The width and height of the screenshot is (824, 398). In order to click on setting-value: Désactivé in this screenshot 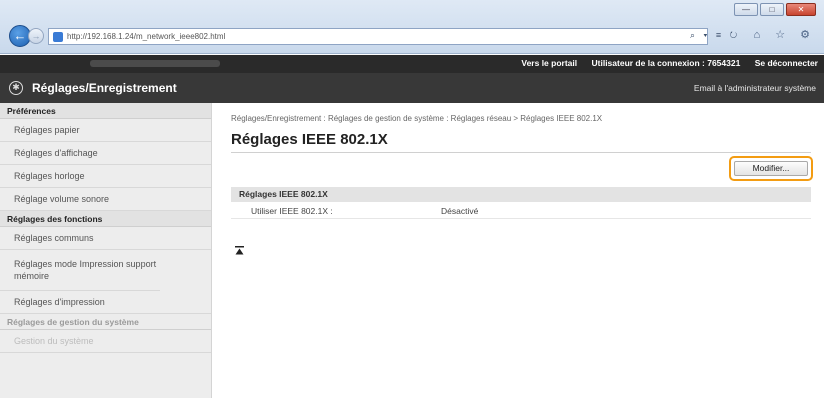, I will do `click(460, 211)`.